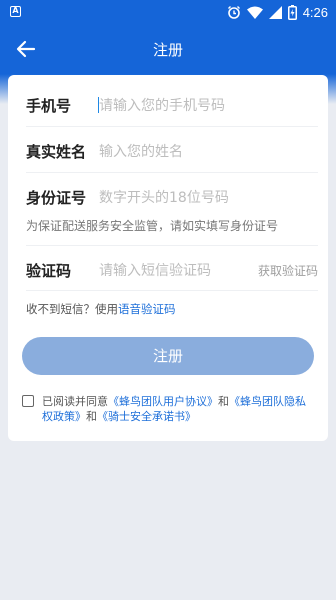 This screenshot has height=600, width=336. I want to click on rider-safety-pledge-link: 《骑士安全承诺书》, so click(146, 416).